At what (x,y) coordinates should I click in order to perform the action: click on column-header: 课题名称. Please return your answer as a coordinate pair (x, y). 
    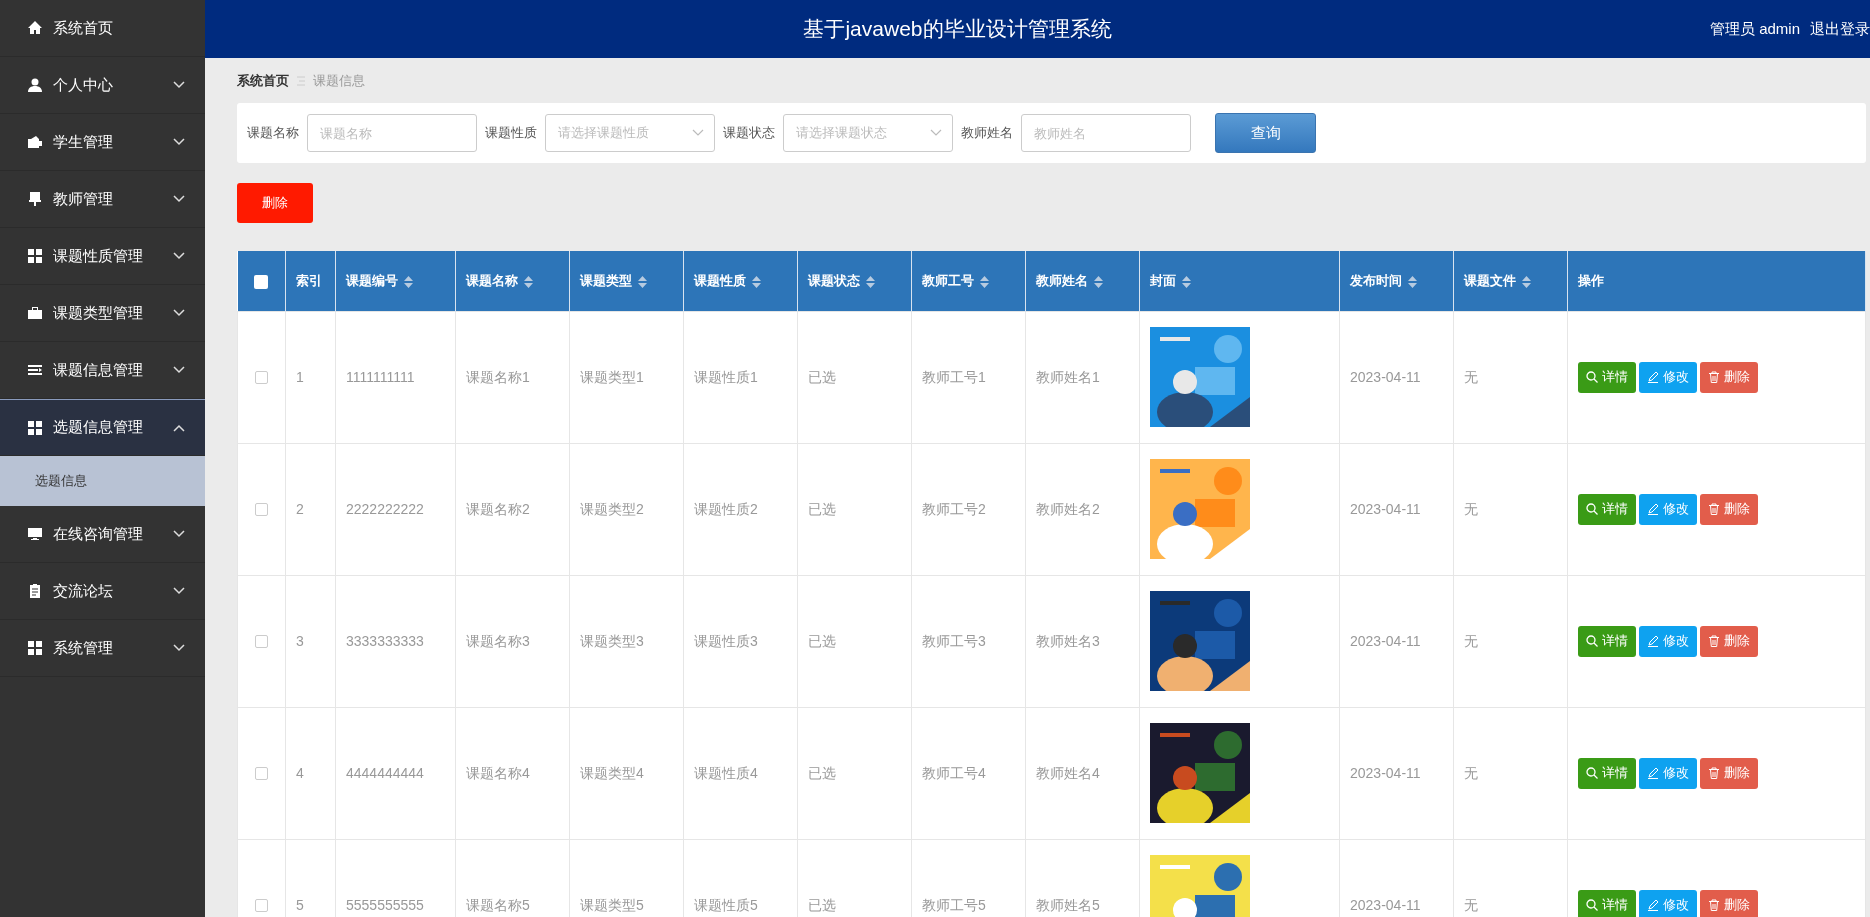
    Looking at the image, I should click on (492, 280).